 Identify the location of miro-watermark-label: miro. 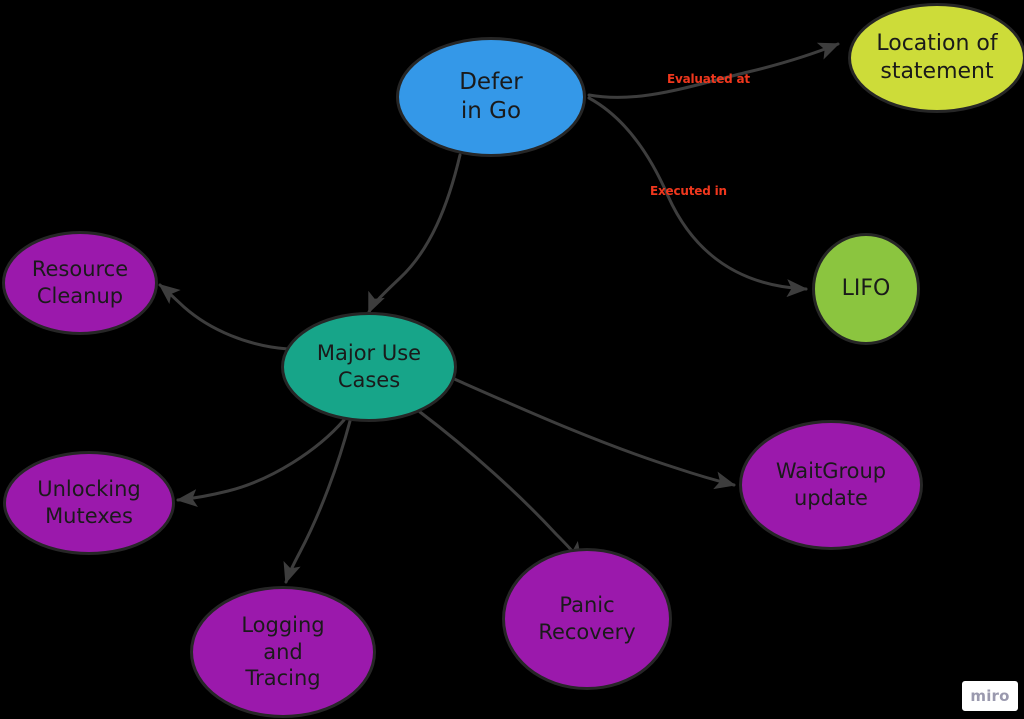
(990, 696).